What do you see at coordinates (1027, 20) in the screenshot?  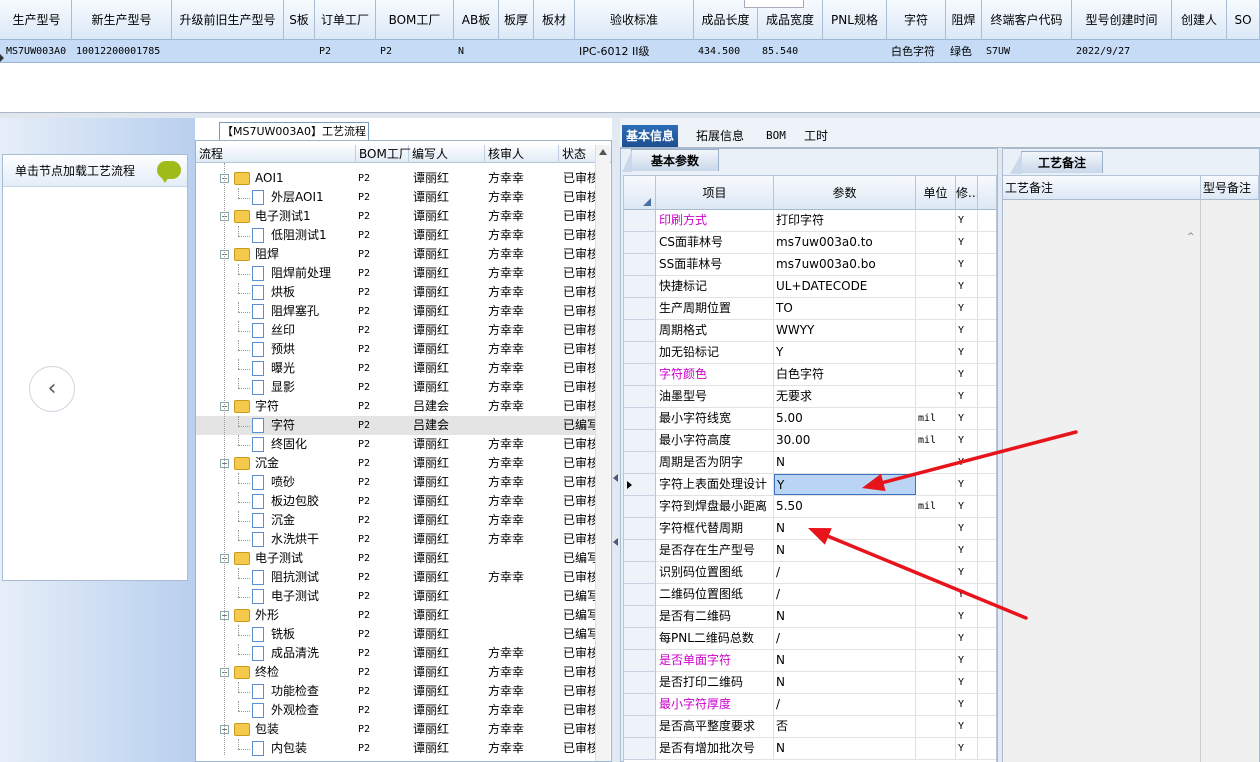 I see `col-header: 终端客户代码` at bounding box center [1027, 20].